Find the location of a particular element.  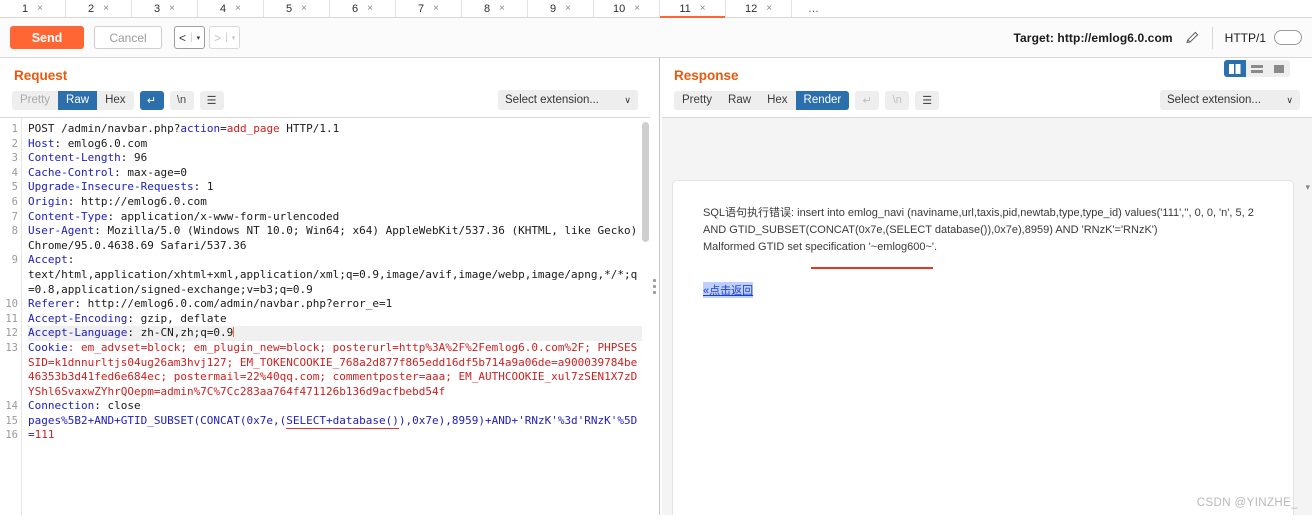

request-tab-3: 3 × is located at coordinates (165, 8).